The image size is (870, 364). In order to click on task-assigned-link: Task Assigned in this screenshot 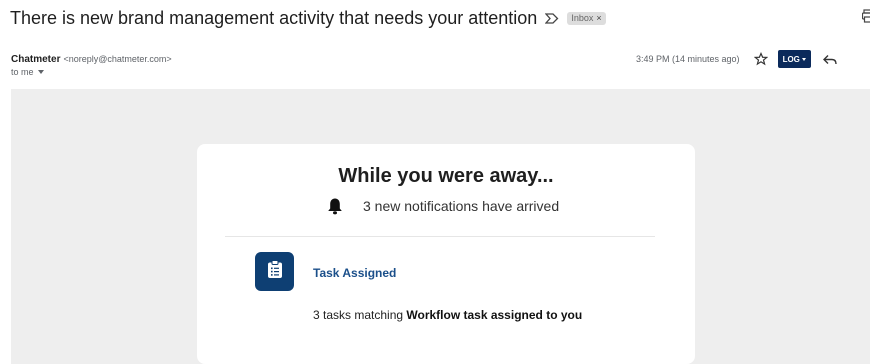, I will do `click(354, 273)`.